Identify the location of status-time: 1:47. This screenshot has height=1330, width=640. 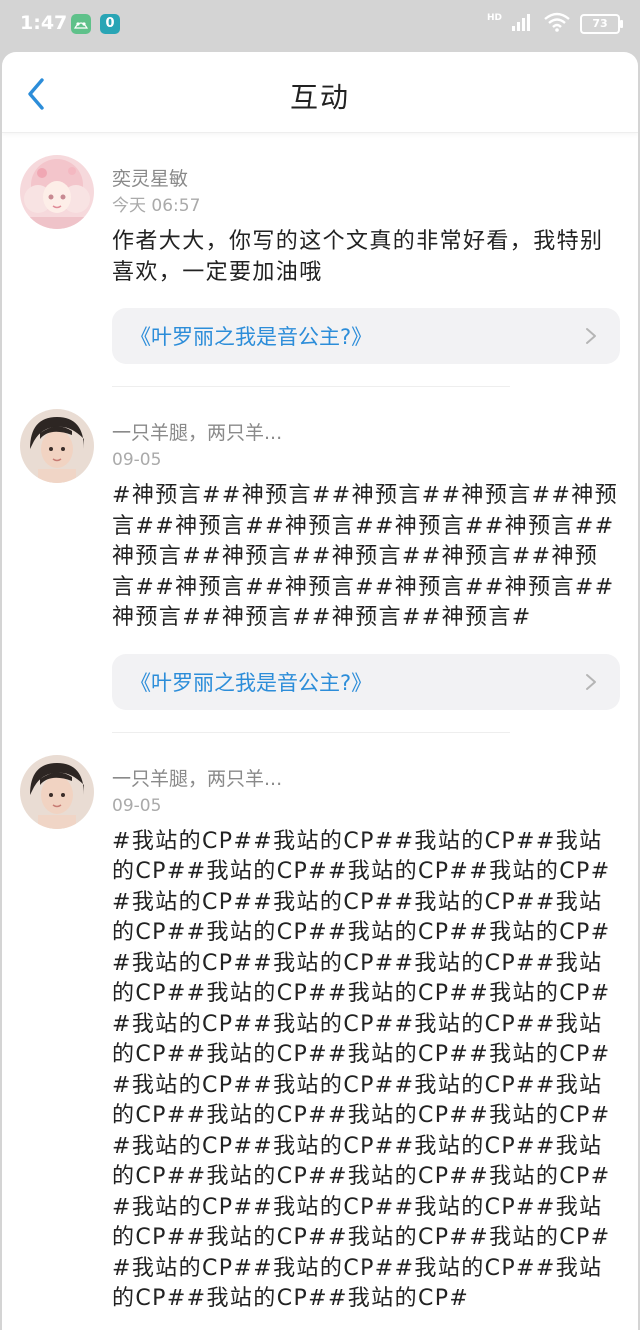
(44, 23).